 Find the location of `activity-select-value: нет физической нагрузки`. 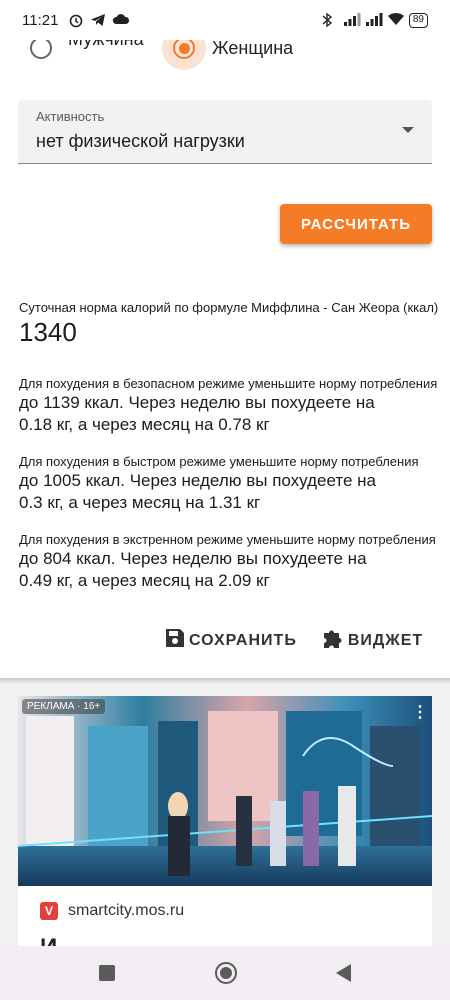

activity-select-value: нет физической нагрузки is located at coordinates (140, 141).